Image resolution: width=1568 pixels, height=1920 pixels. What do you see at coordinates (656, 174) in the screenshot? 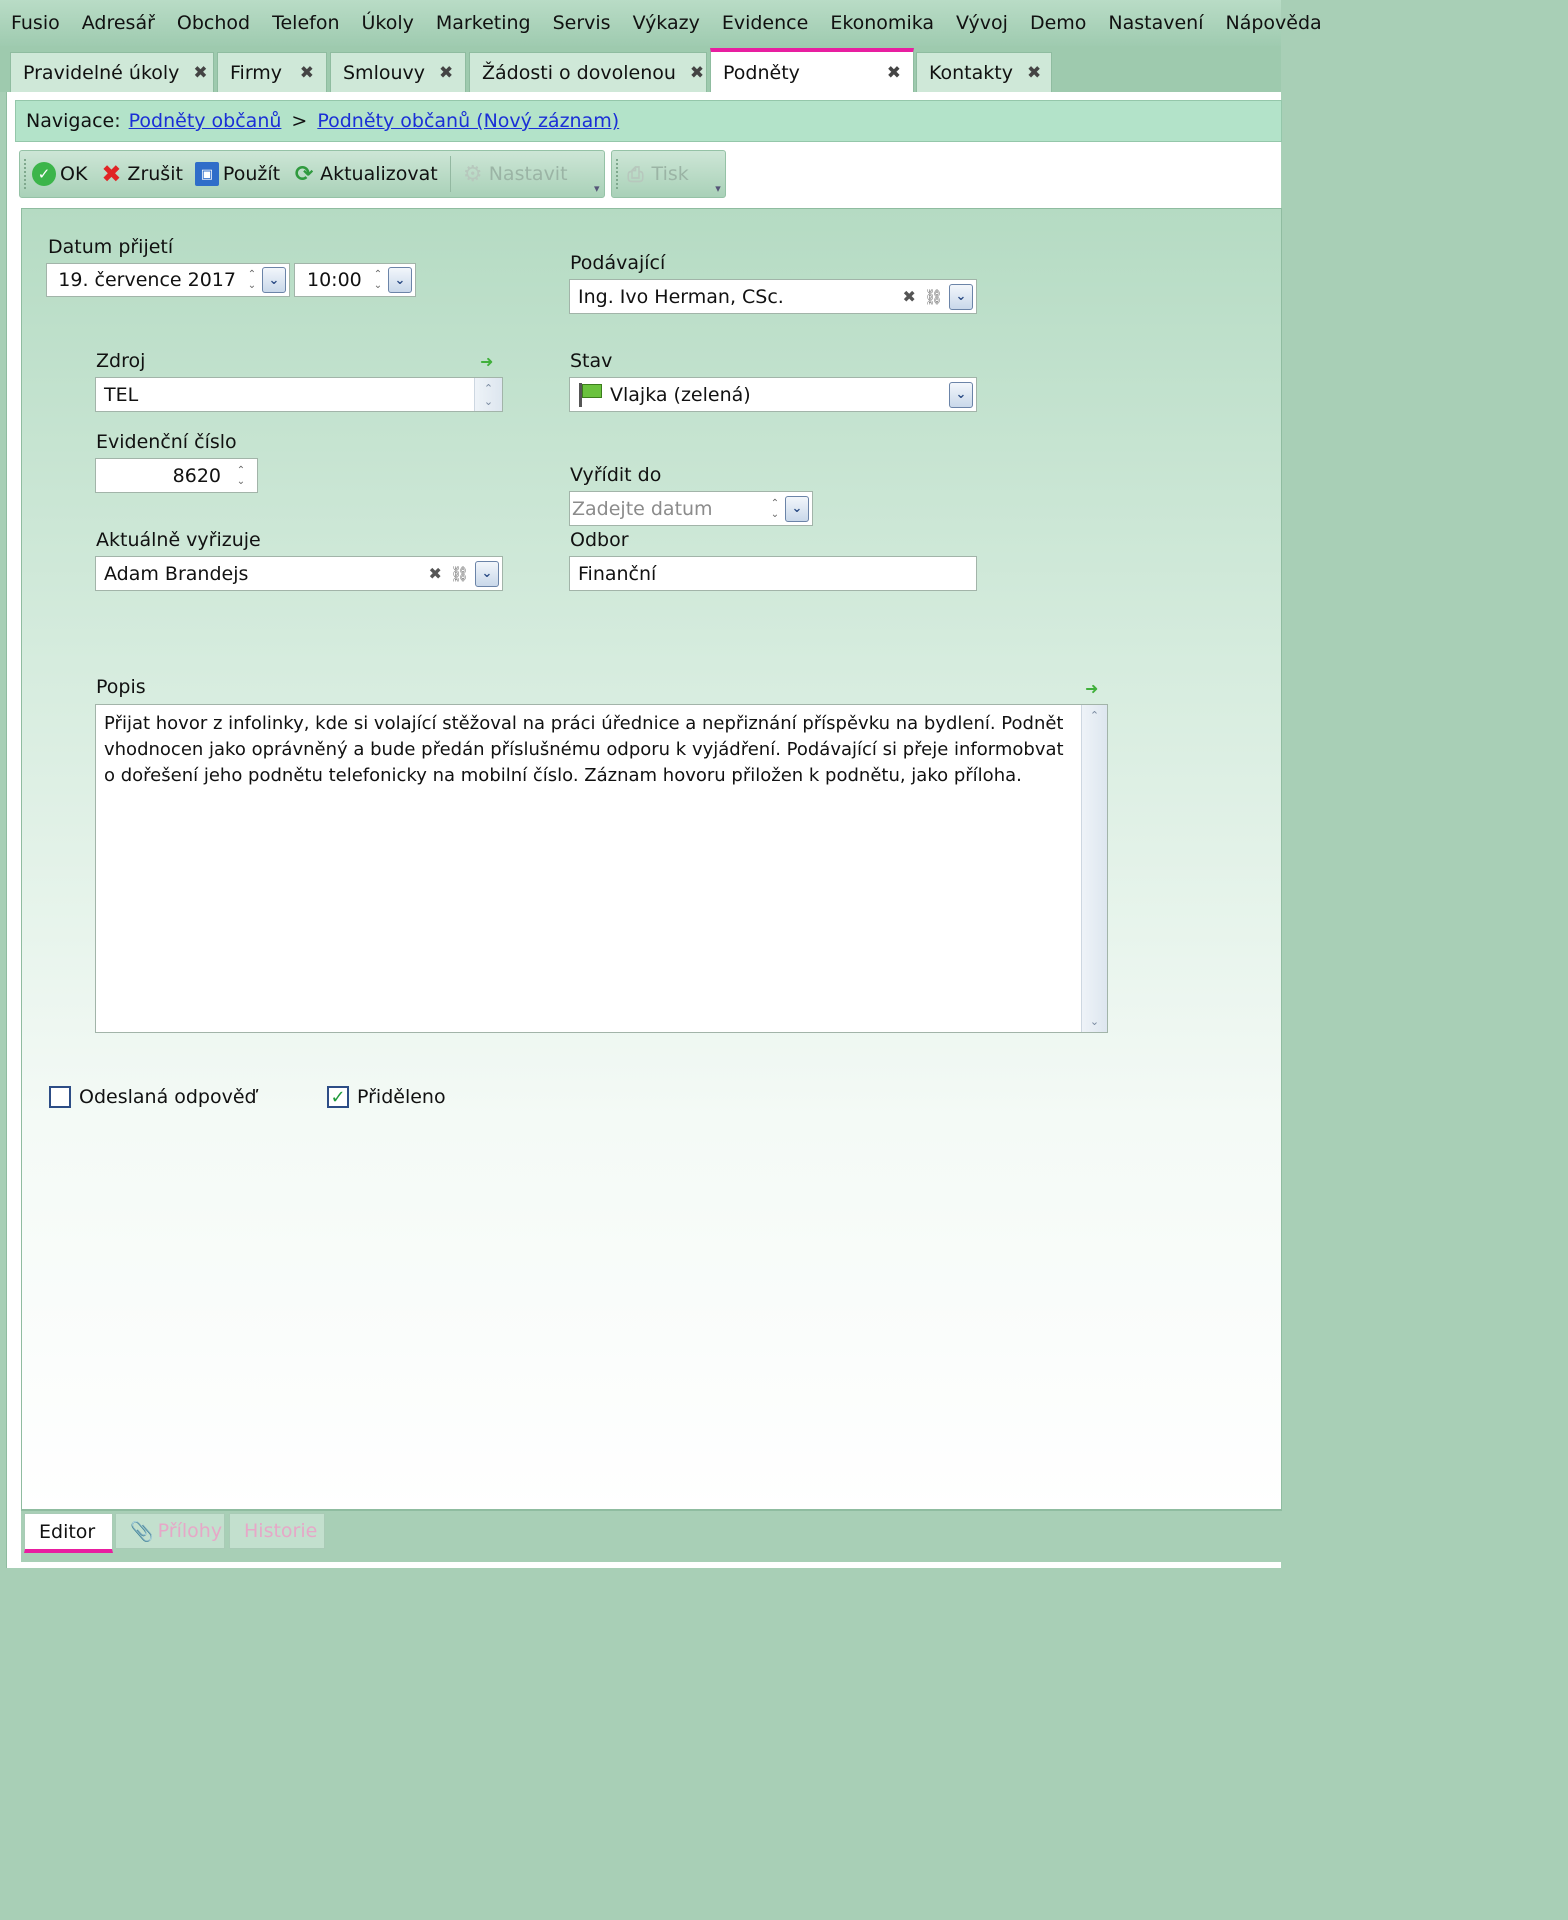
I see `print-button: ⎙ Tisk` at bounding box center [656, 174].